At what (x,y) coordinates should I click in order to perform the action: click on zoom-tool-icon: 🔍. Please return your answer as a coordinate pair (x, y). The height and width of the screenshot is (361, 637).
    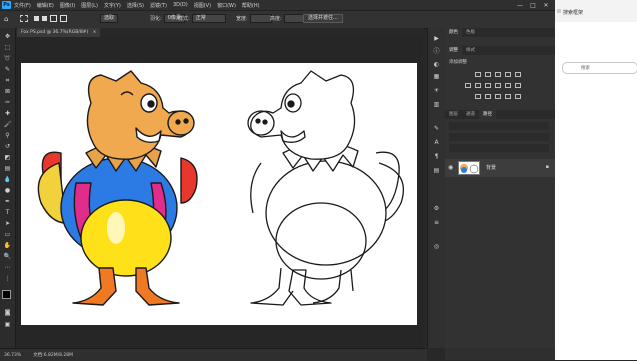
    Looking at the image, I should click on (7, 256).